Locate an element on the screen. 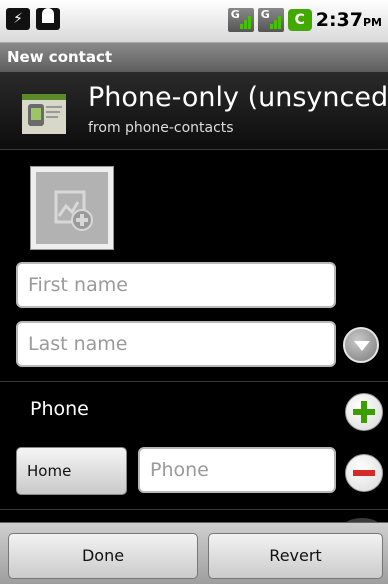 This screenshot has height=584, width=388. footer-bar: Done Revert is located at coordinates (194, 553).